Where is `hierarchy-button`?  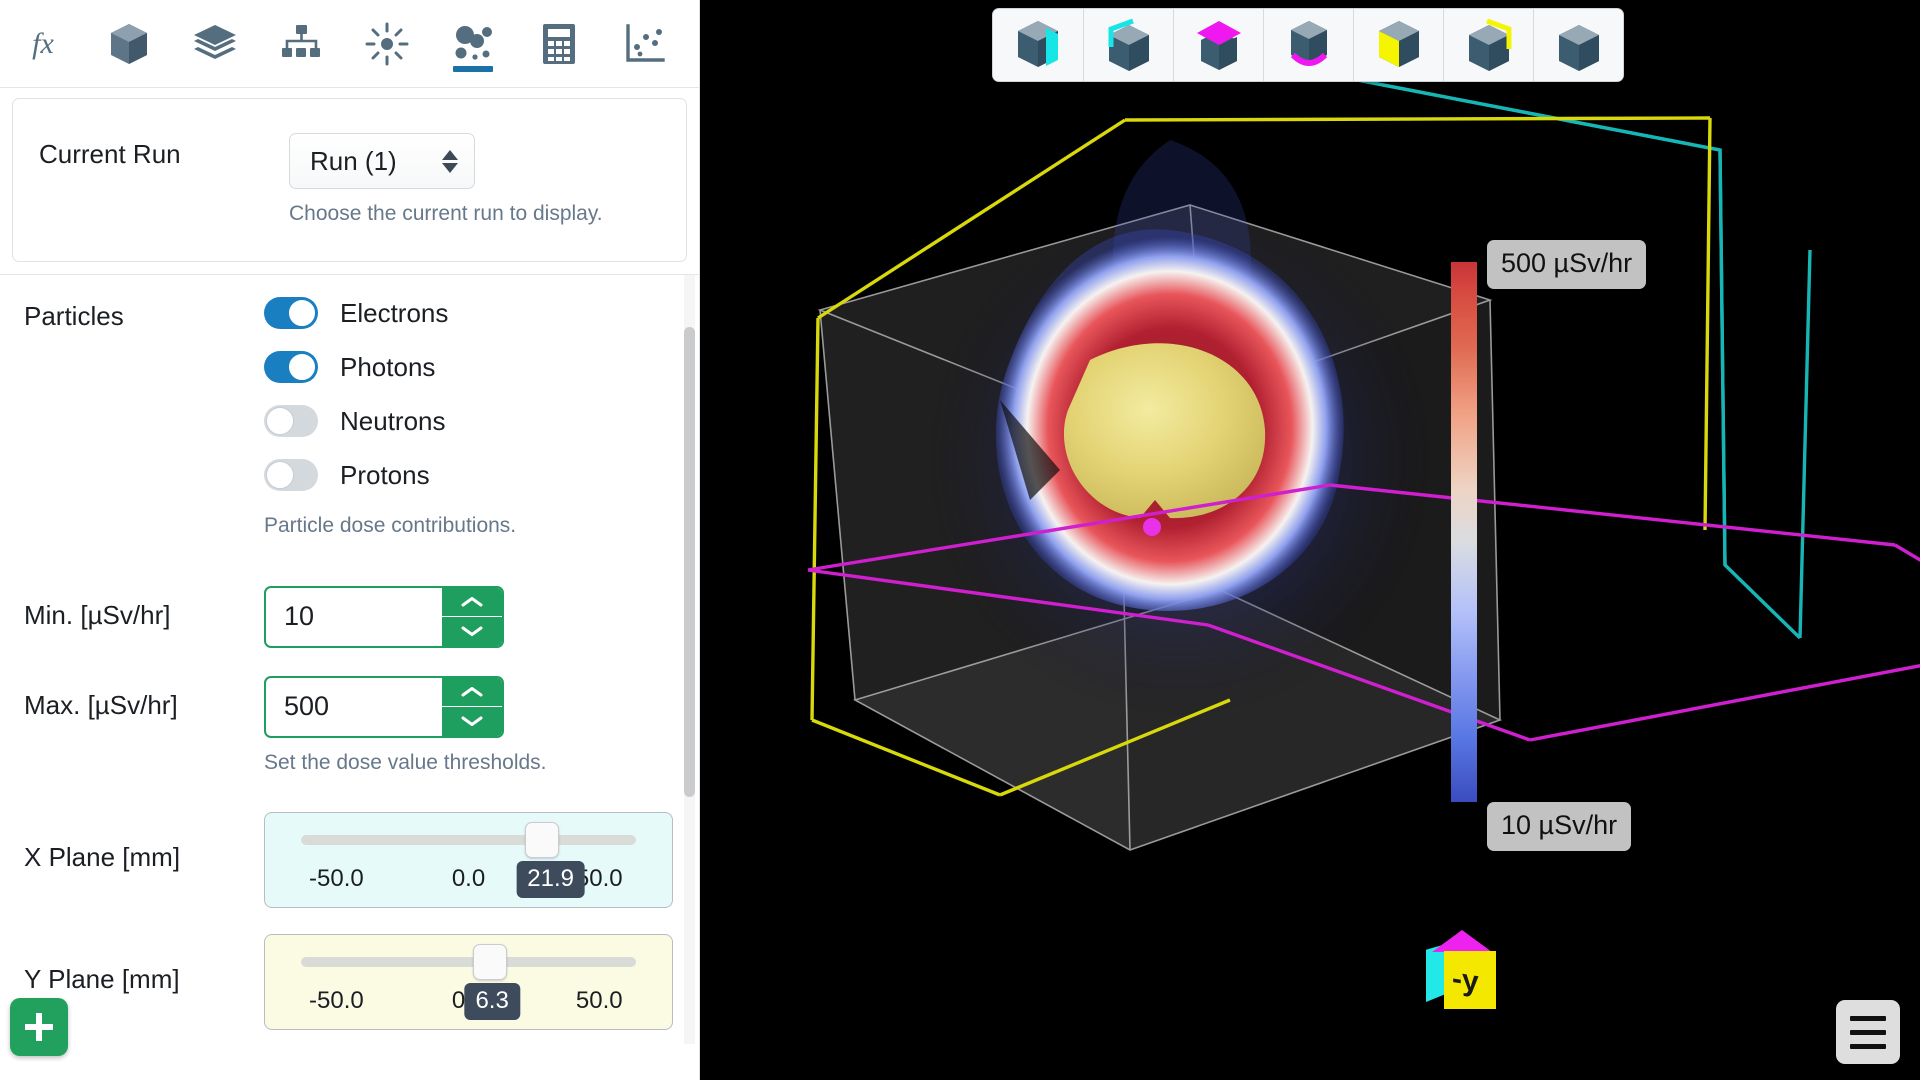 hierarchy-button is located at coordinates (301, 44).